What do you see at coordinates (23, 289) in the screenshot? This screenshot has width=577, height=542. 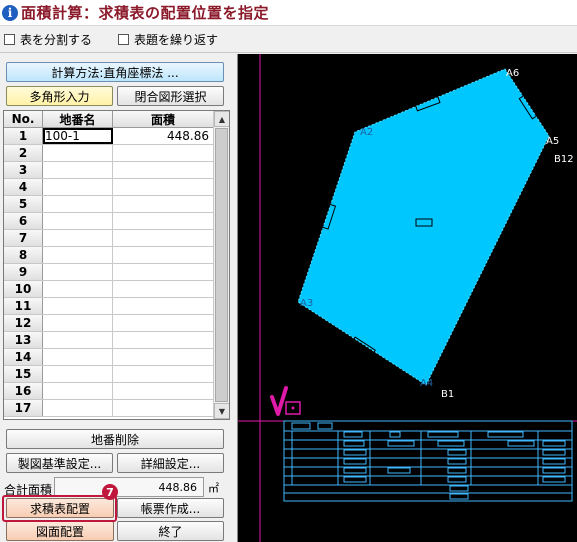 I see `row-number: 10` at bounding box center [23, 289].